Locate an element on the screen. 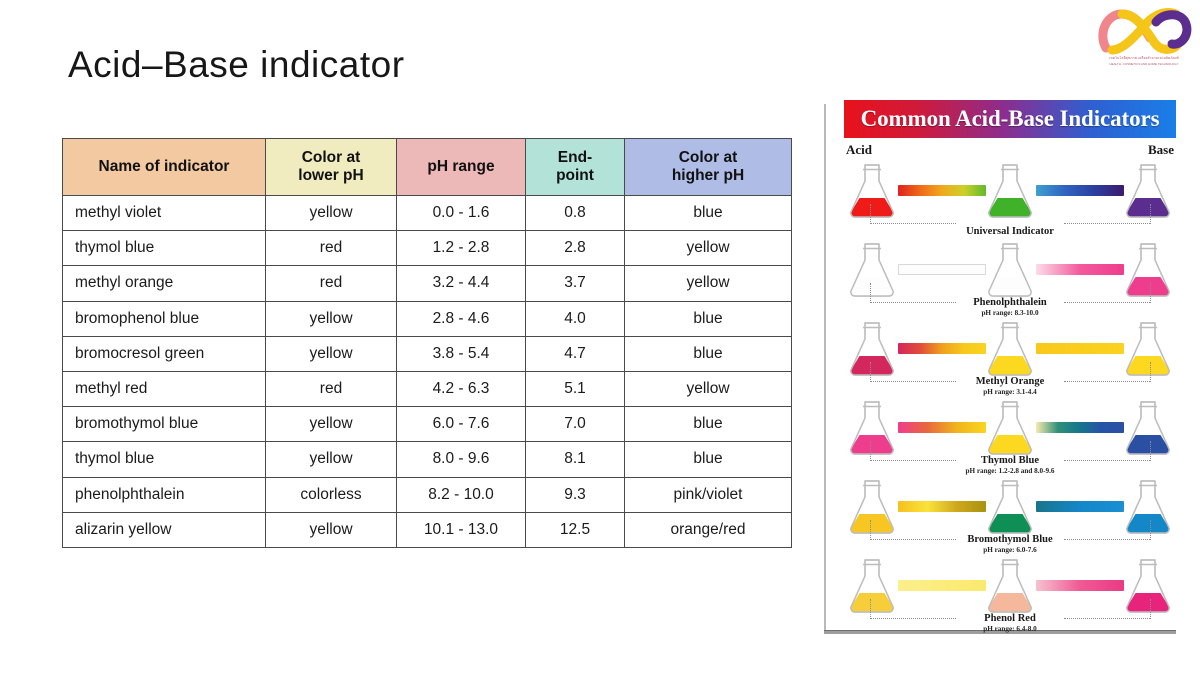 The image size is (1200, 675). guide-line-left is located at coordinates (870, 214).